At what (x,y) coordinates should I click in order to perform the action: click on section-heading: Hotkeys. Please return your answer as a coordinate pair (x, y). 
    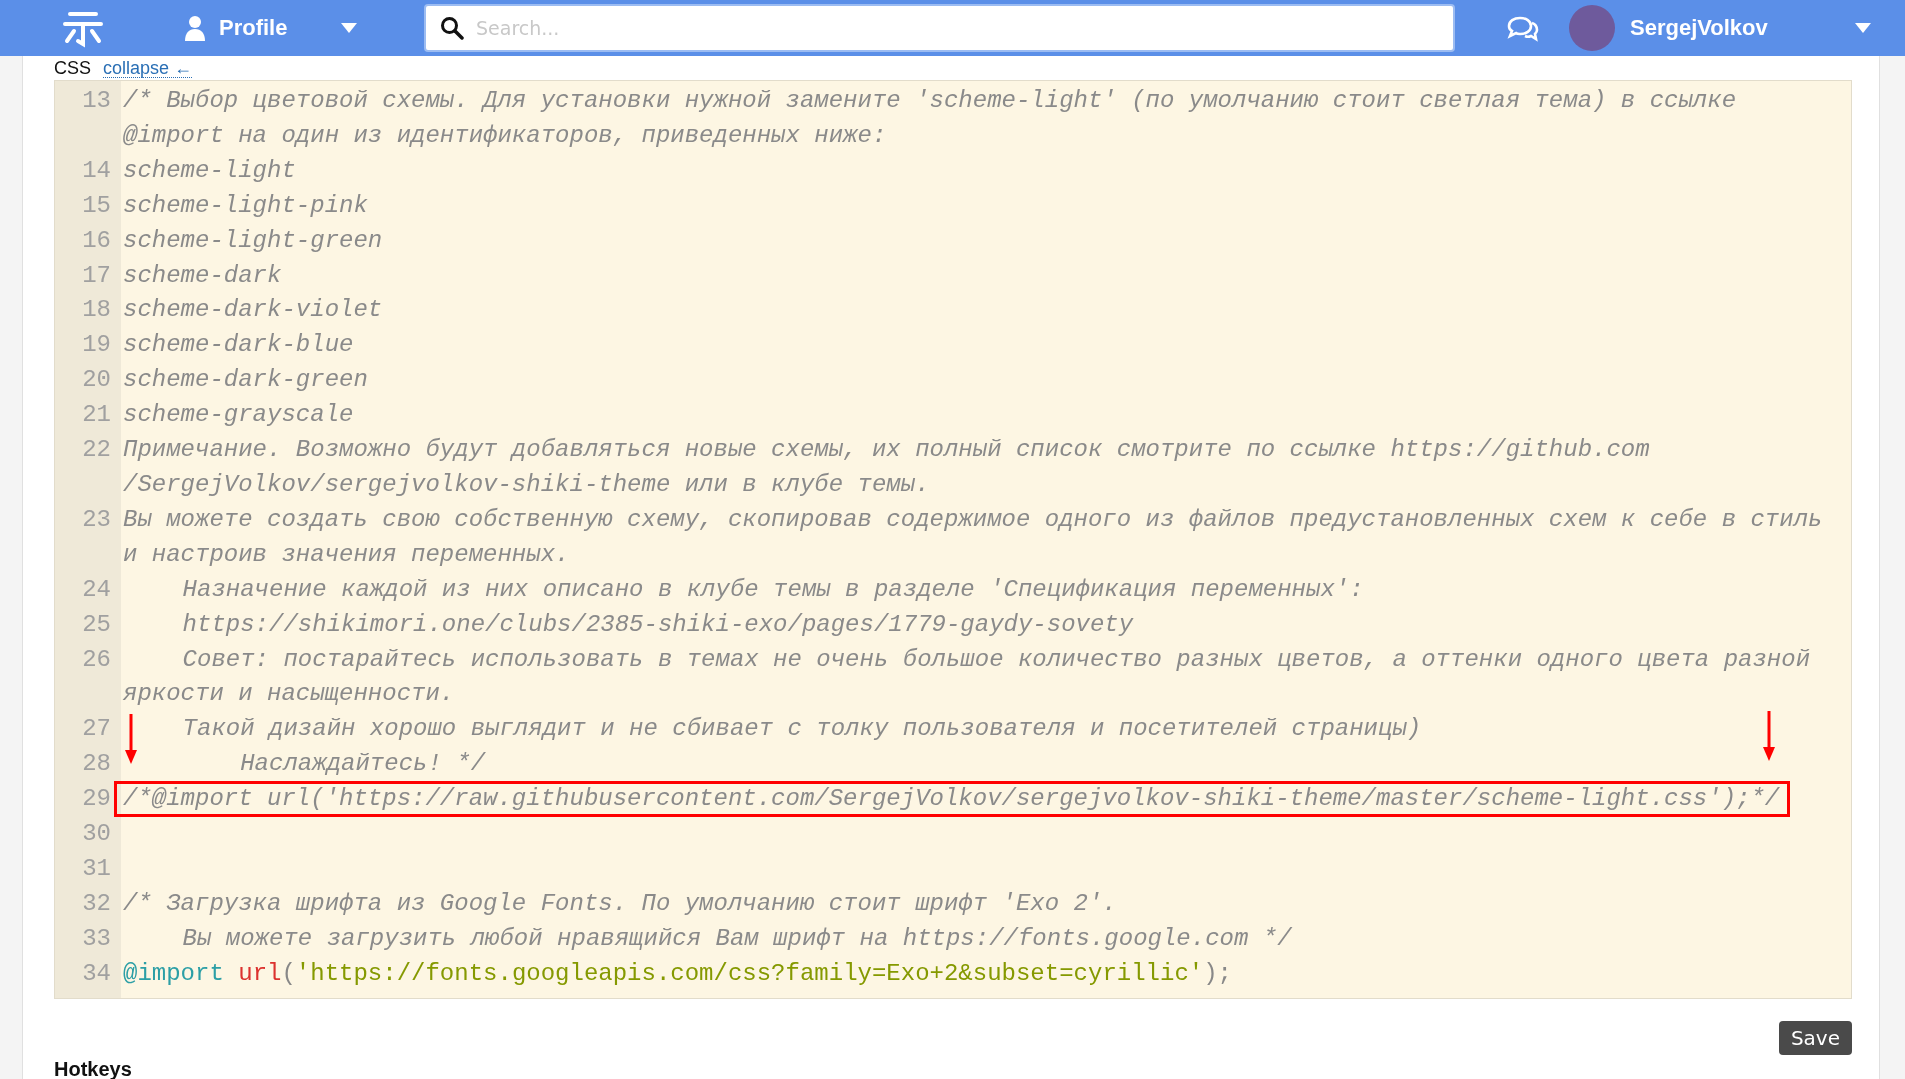
    Looking at the image, I should click on (93, 1068).